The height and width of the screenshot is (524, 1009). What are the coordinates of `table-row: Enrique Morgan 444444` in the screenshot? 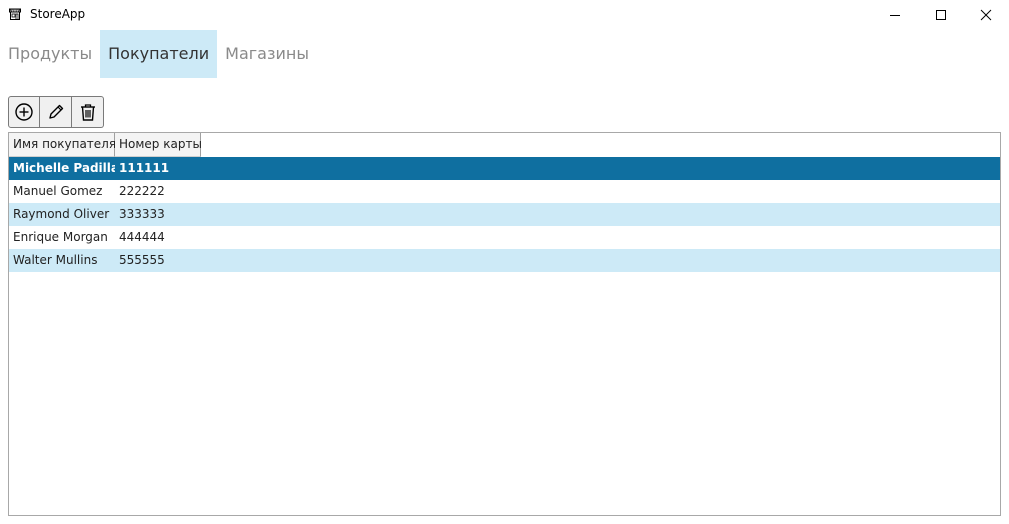 It's located at (504, 237).